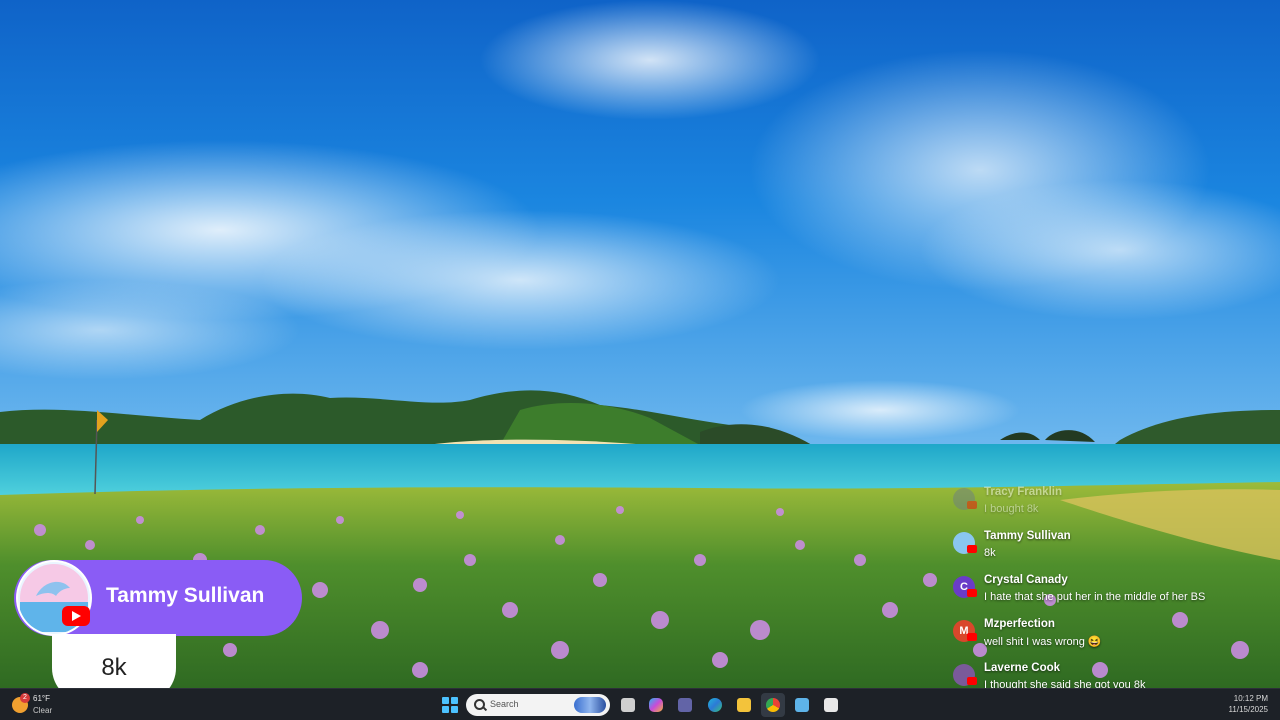  What do you see at coordinates (1250, 698) in the screenshot?
I see `clock-time: 10:12 PM` at bounding box center [1250, 698].